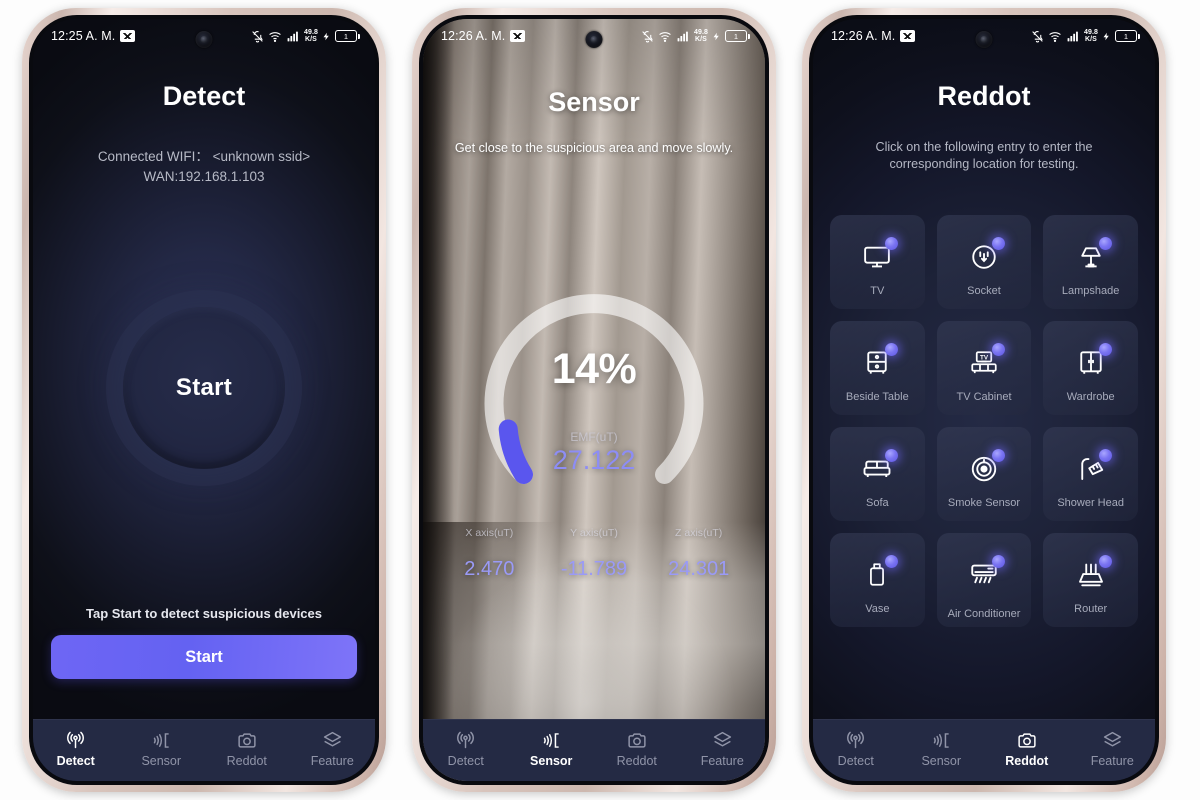  I want to click on grid-item-air-conditioner: Air Conditioner, so click(984, 580).